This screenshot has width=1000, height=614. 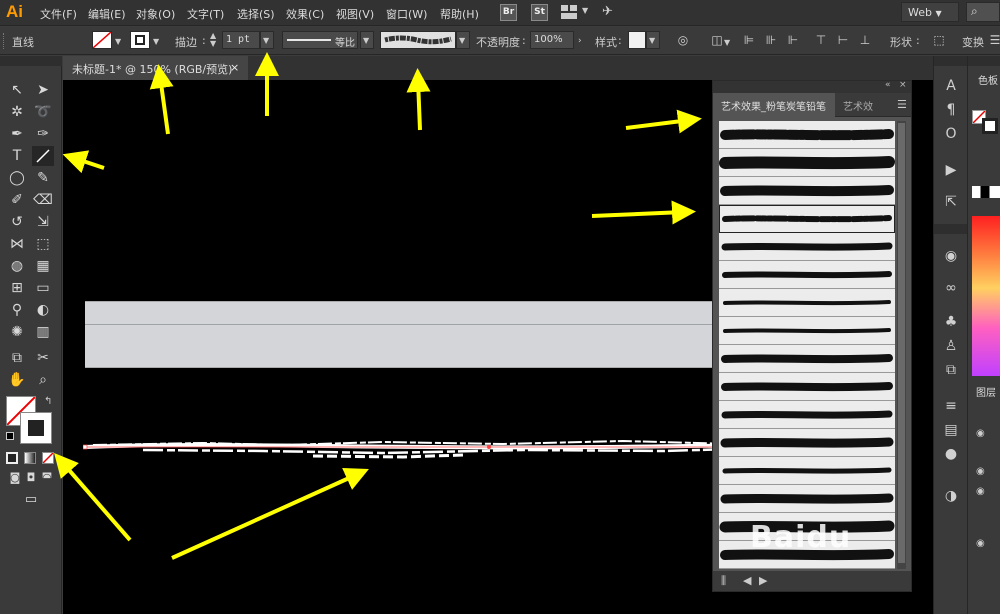 I want to click on stroke-label: 描边, so click(x=186, y=42).